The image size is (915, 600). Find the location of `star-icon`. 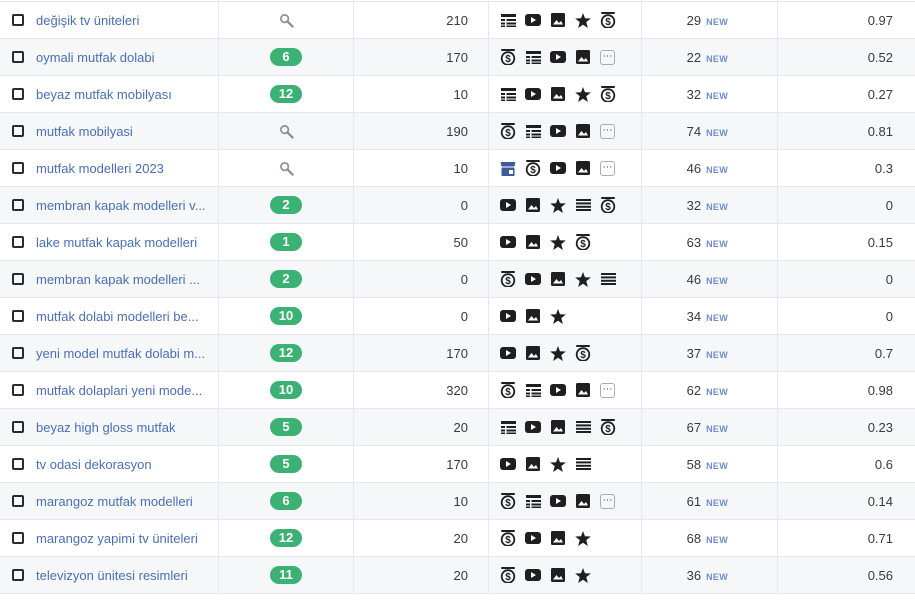

star-icon is located at coordinates (558, 316).